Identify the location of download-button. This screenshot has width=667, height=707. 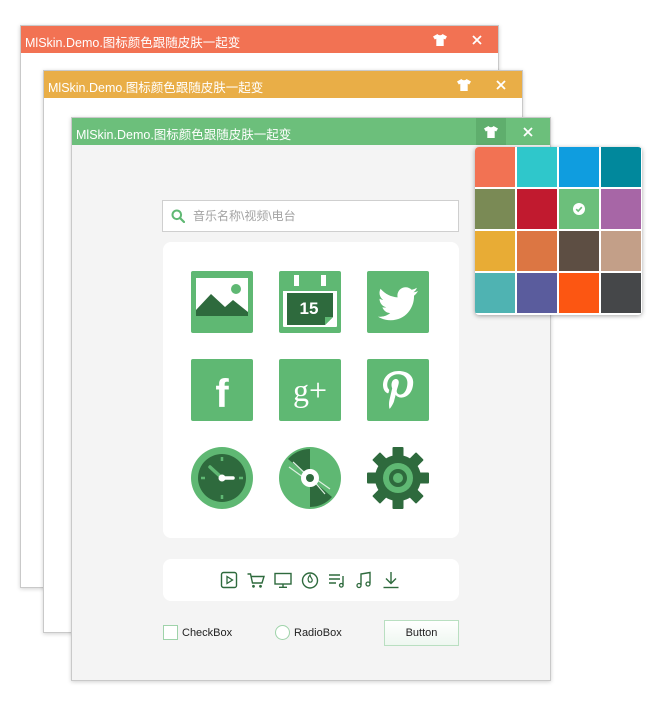
(391, 580).